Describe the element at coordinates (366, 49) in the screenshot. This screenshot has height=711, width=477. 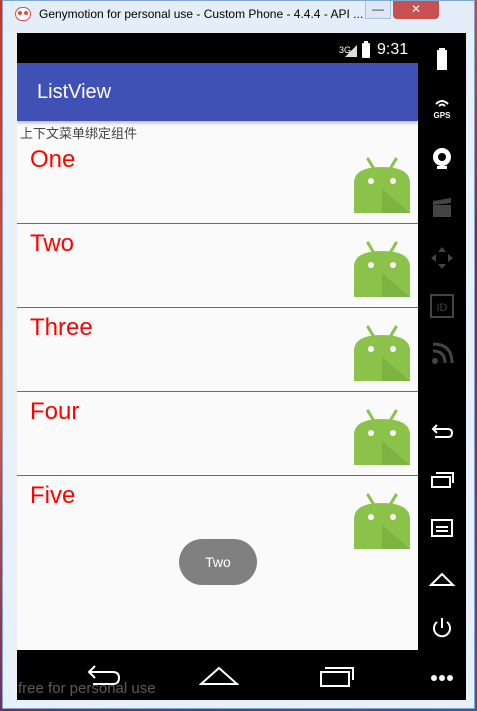
I see `battery-status-icon` at that location.